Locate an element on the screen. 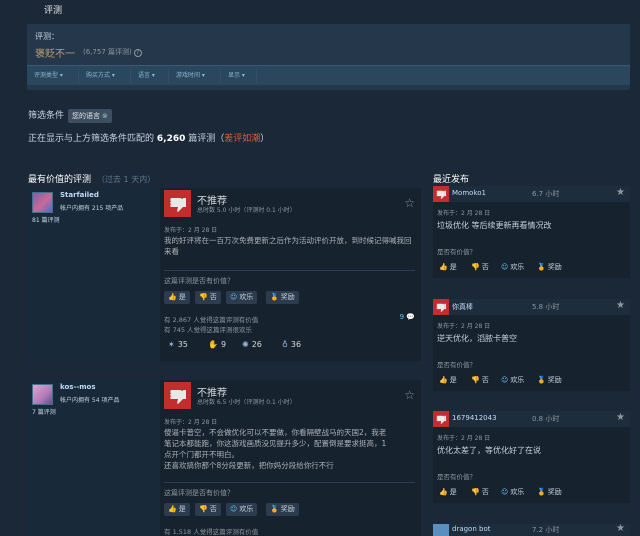 The image size is (640, 536). recent-header: 1679412043 0.8 小时 ★ is located at coordinates (531, 419).